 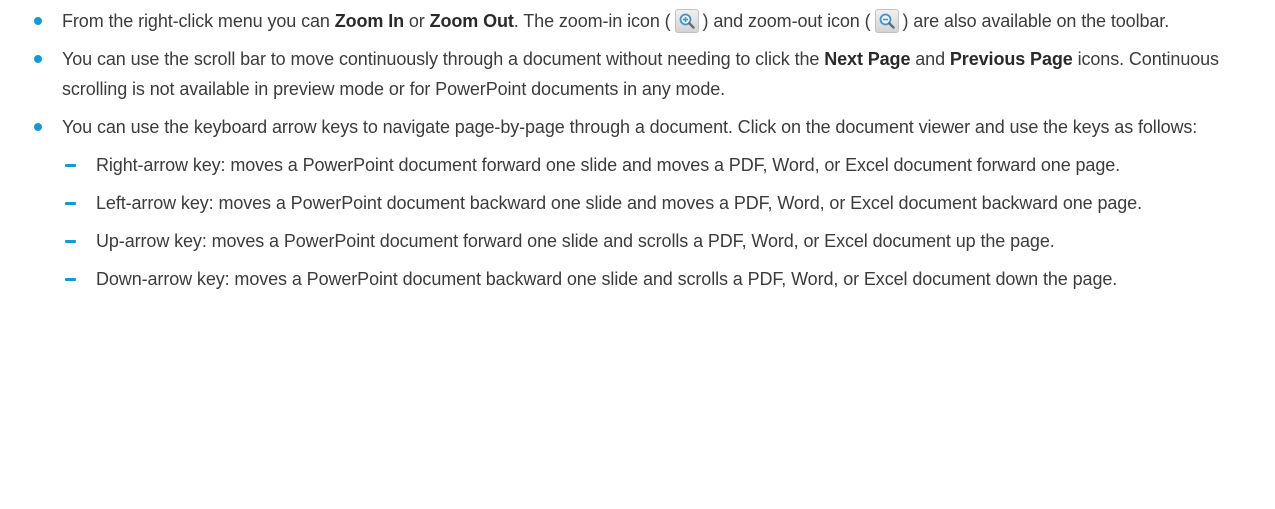 What do you see at coordinates (1011, 59) in the screenshot?
I see `bold-term: Previous Page` at bounding box center [1011, 59].